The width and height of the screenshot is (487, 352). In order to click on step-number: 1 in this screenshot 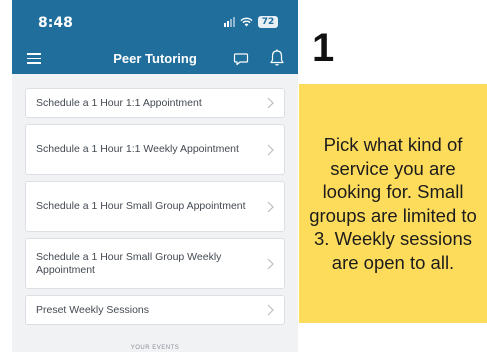, I will do `click(323, 48)`.